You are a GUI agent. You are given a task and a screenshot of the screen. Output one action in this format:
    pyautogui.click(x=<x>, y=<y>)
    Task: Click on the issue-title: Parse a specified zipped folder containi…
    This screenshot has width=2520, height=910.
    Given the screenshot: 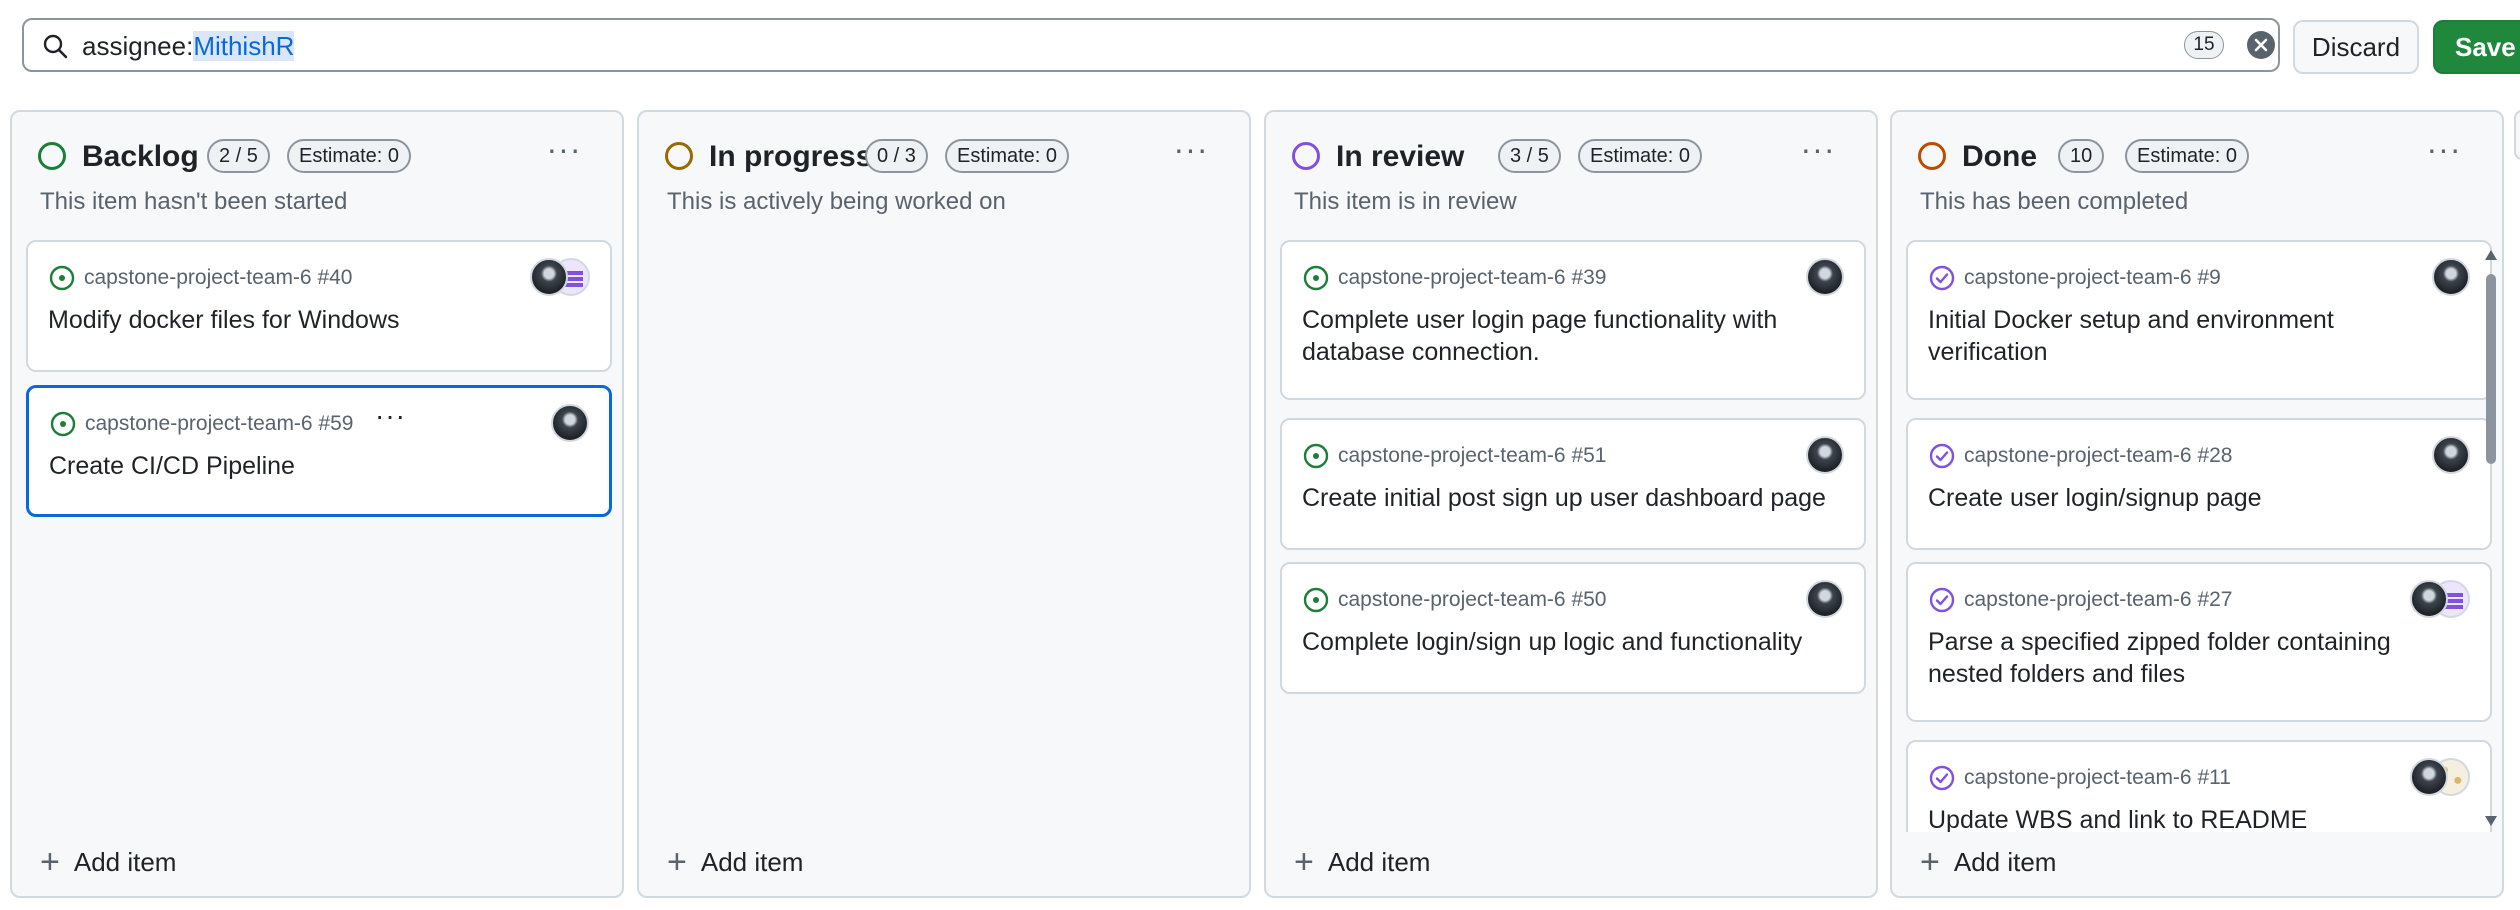 What is the action you would take?
    pyautogui.click(x=2193, y=658)
    